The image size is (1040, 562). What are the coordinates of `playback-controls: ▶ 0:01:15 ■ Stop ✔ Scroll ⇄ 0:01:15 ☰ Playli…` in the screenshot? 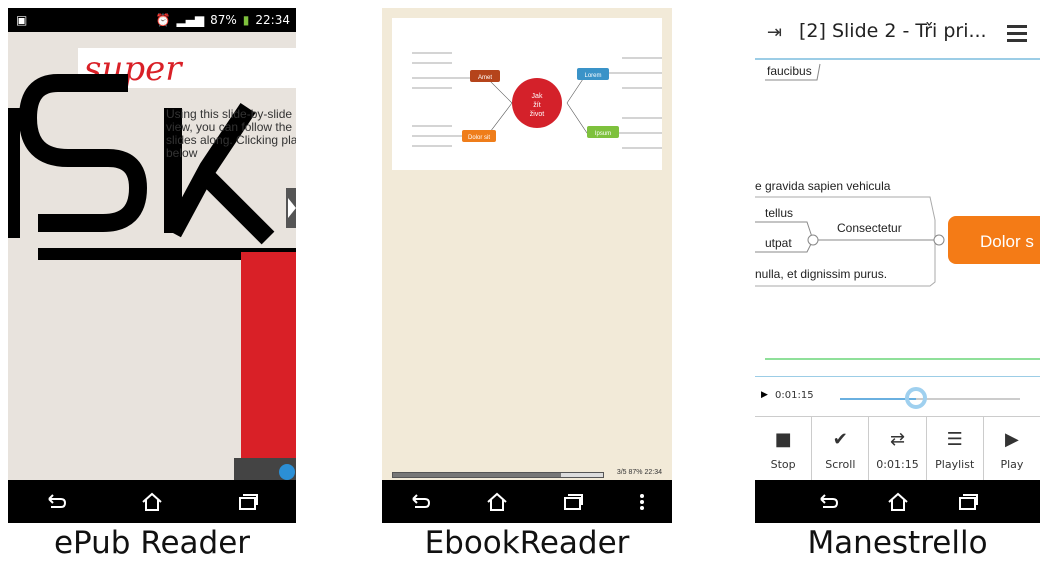 It's located at (897, 424).